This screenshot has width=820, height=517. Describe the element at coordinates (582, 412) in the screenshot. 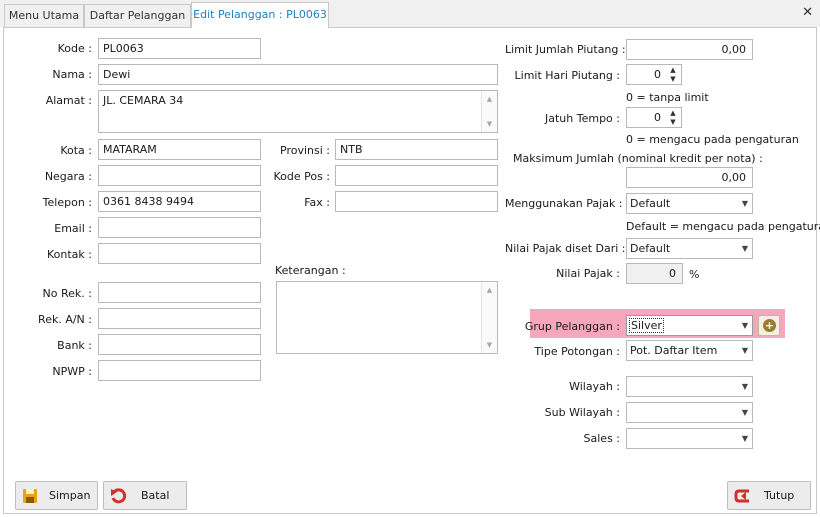

I see `sub-wilayah-label: Sub Wilayah :` at that location.